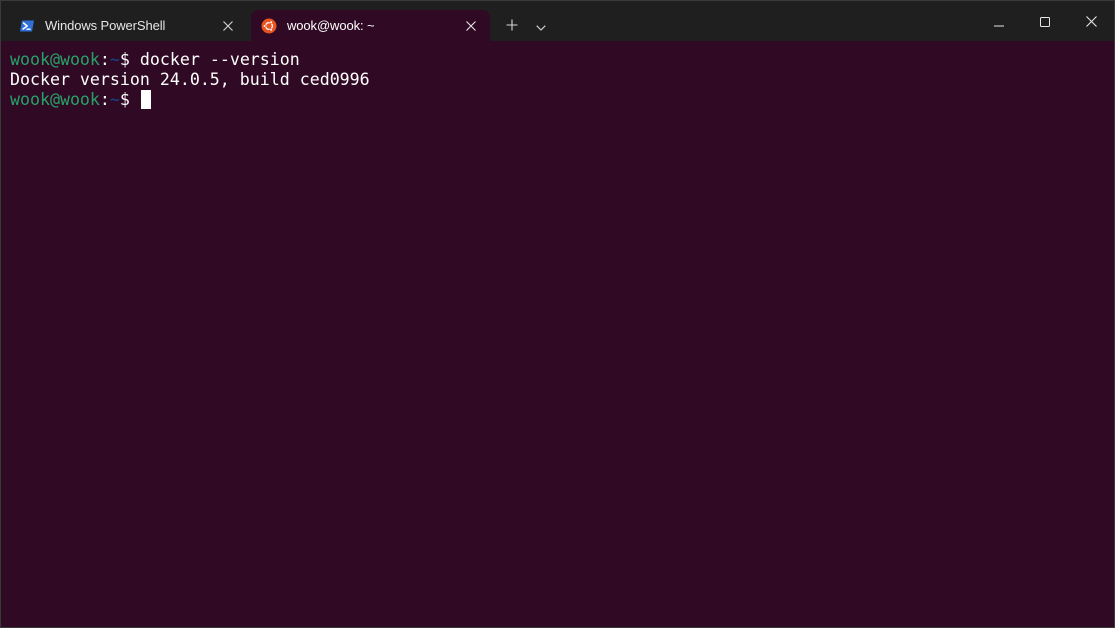 This screenshot has width=1115, height=628. I want to click on powershell-icon, so click(27, 26).